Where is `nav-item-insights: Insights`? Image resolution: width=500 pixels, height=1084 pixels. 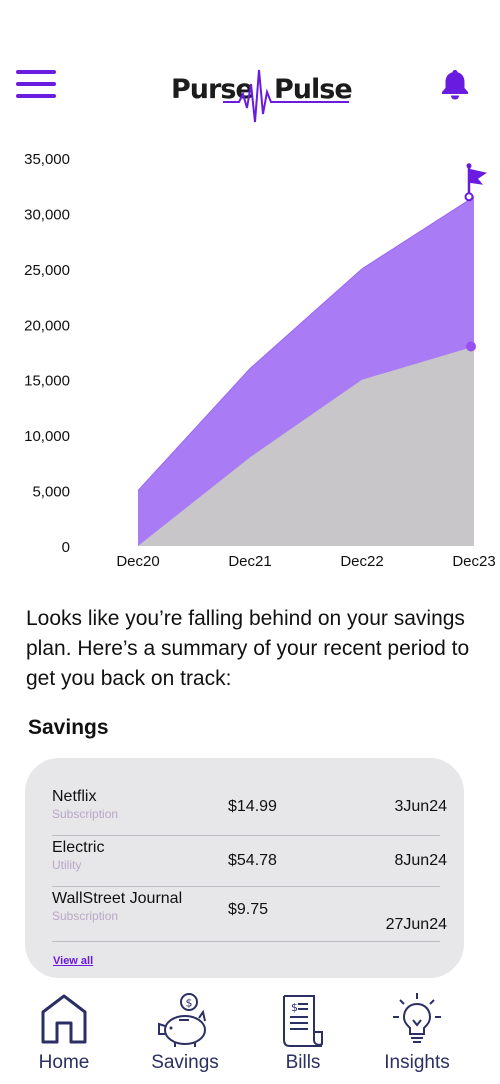
nav-item-insights: Insights is located at coordinates (417, 1035).